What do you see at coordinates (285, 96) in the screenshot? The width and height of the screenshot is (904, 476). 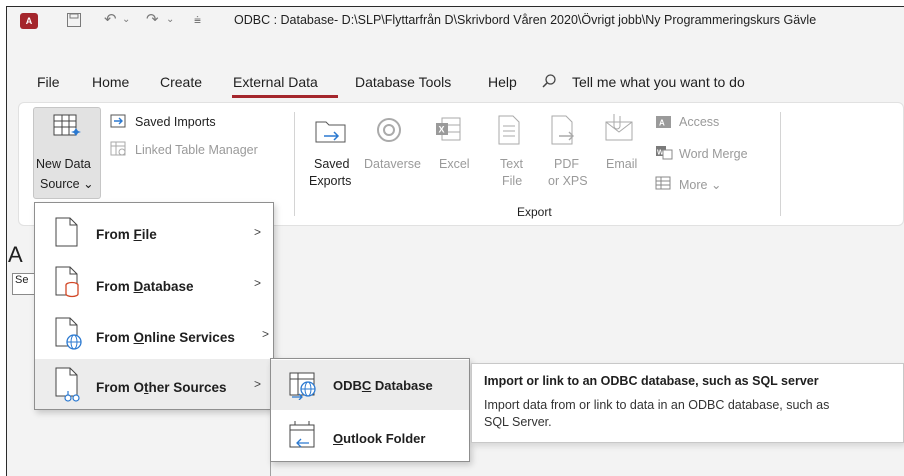 I see `active-tab-indicator` at bounding box center [285, 96].